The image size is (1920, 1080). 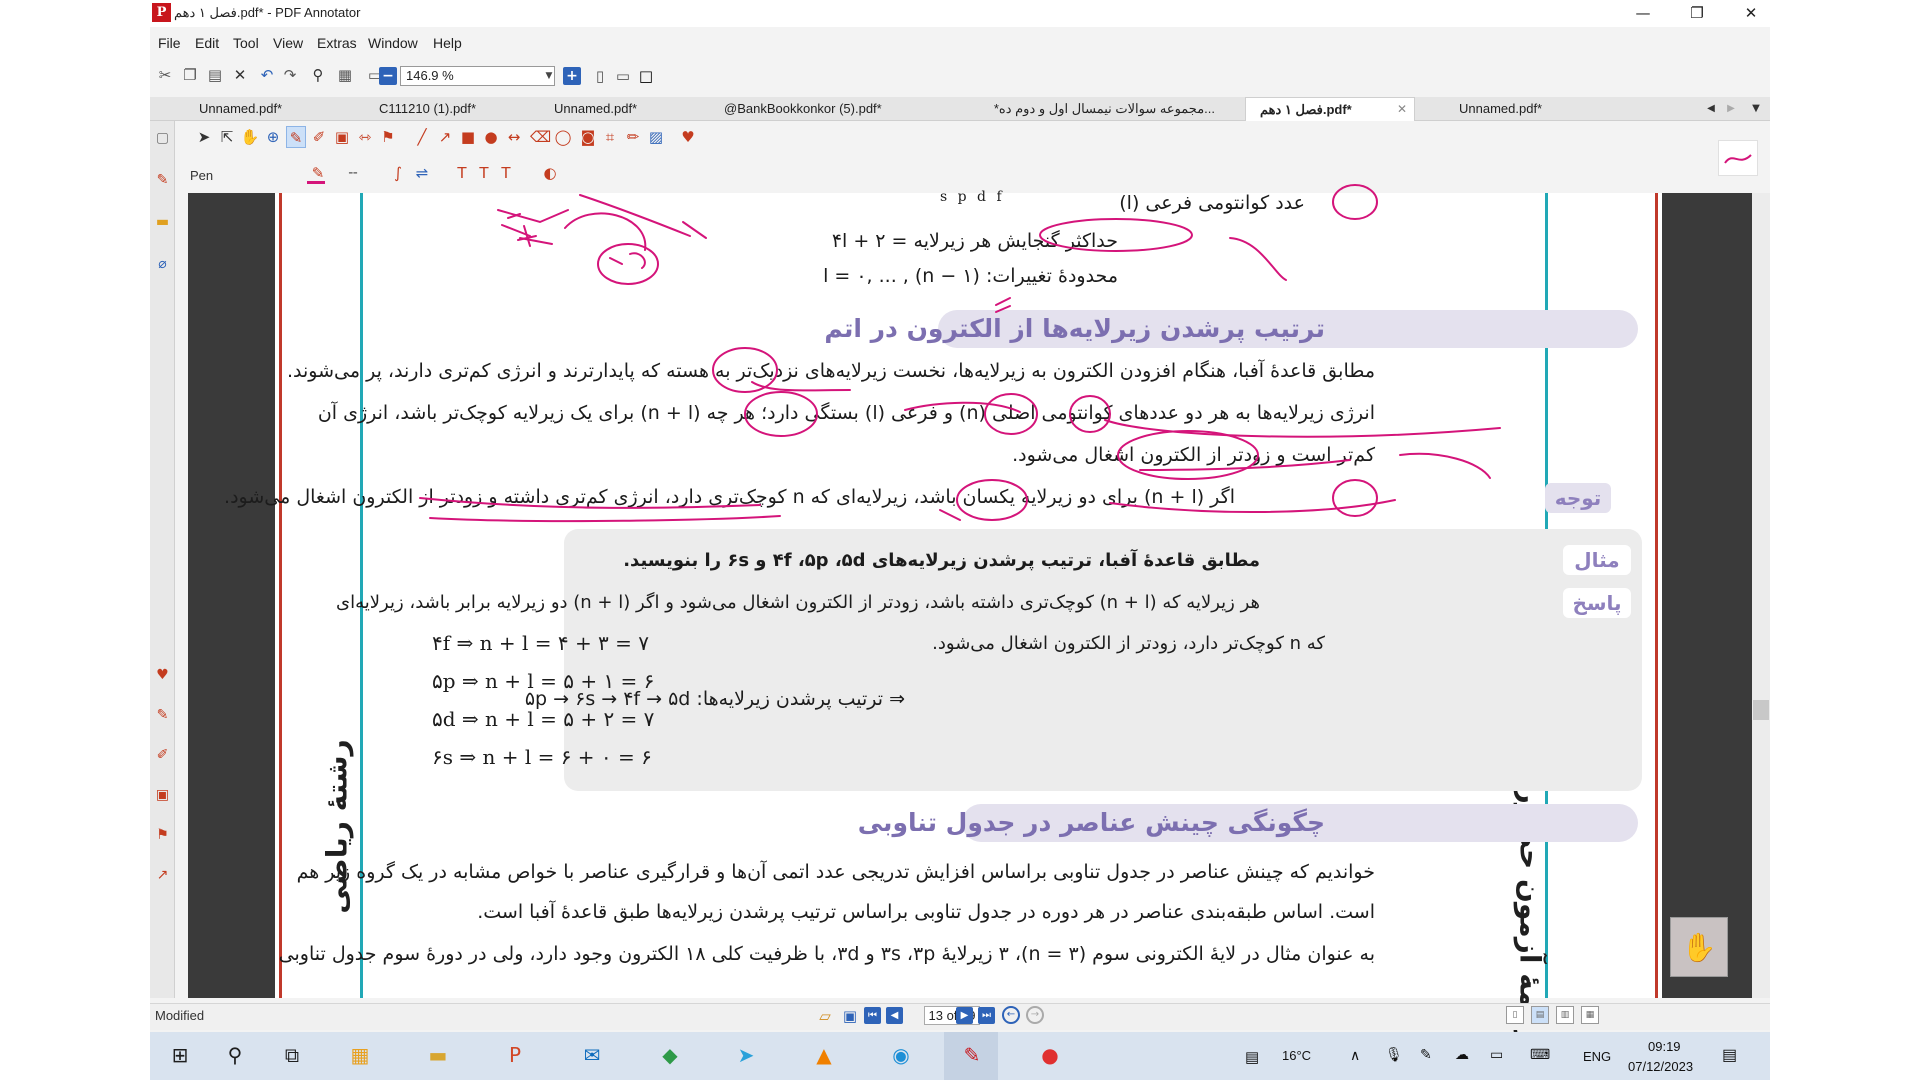 I want to click on circle-tool-icon: ●, so click(x=491, y=137).